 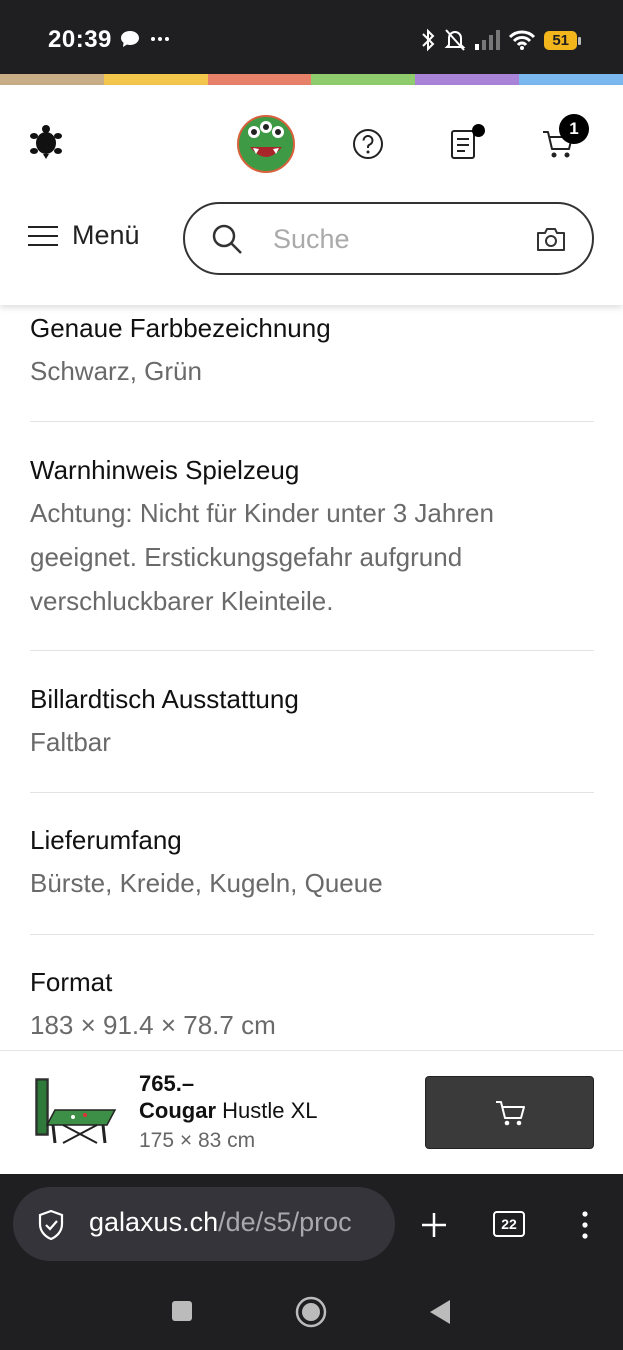 What do you see at coordinates (478, 130) in the screenshot?
I see `notification-dot` at bounding box center [478, 130].